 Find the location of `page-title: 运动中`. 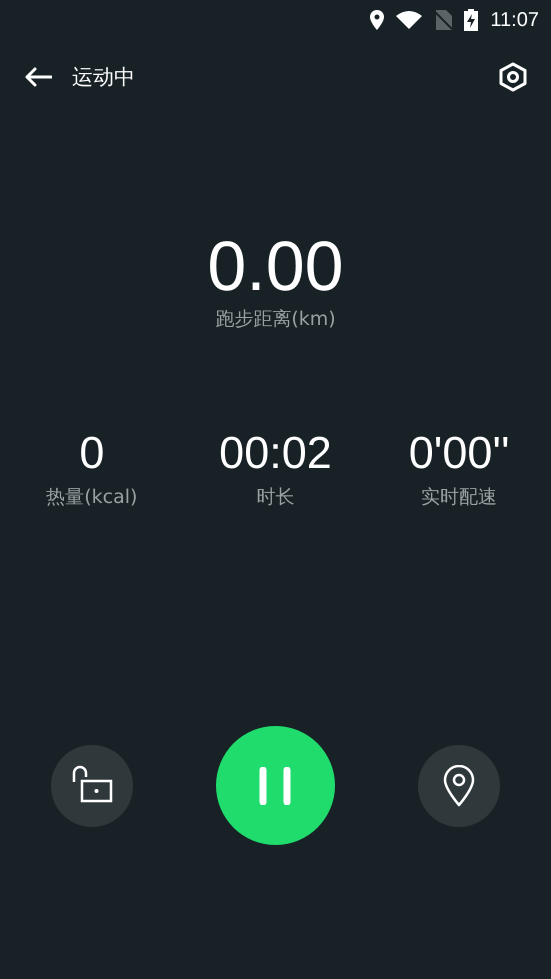

page-title: 运动中 is located at coordinates (103, 77).